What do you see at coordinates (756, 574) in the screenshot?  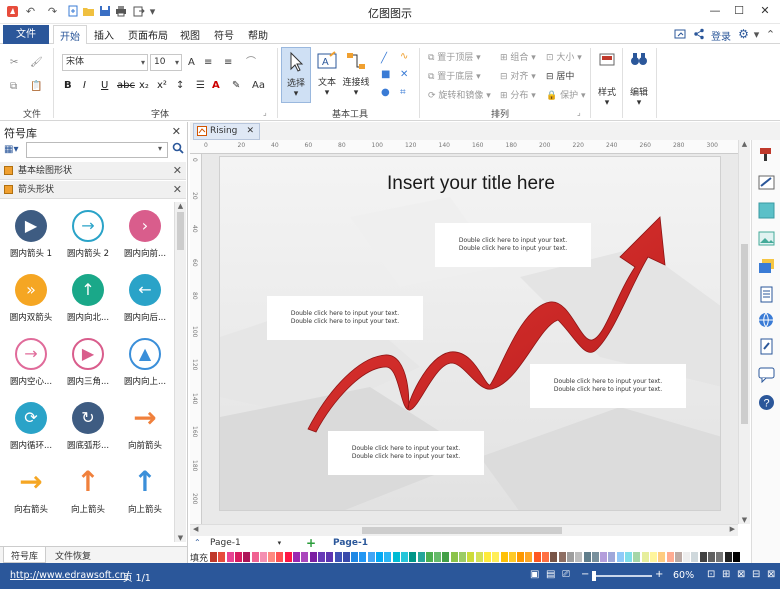 I see `restore-view-icon: ⊟` at bounding box center [756, 574].